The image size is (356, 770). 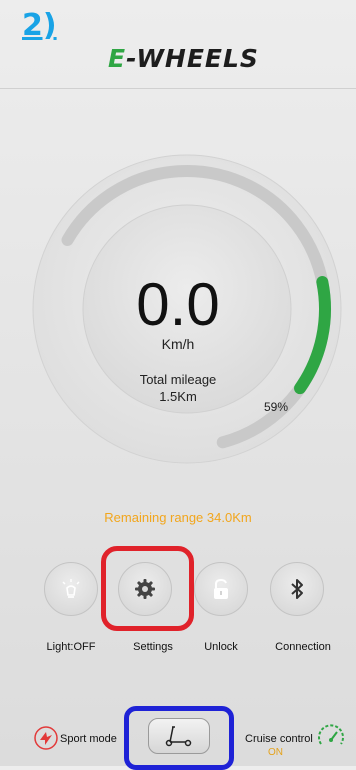 I want to click on light-icon, so click(x=71, y=588).